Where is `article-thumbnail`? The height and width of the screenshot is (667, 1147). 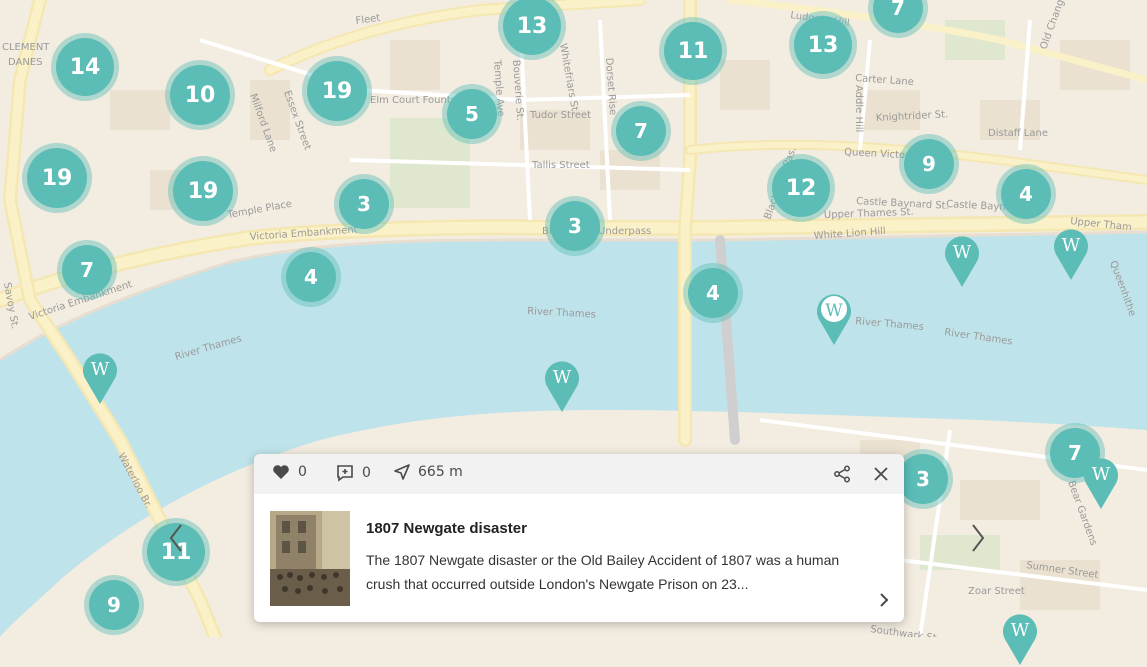 article-thumbnail is located at coordinates (310, 558).